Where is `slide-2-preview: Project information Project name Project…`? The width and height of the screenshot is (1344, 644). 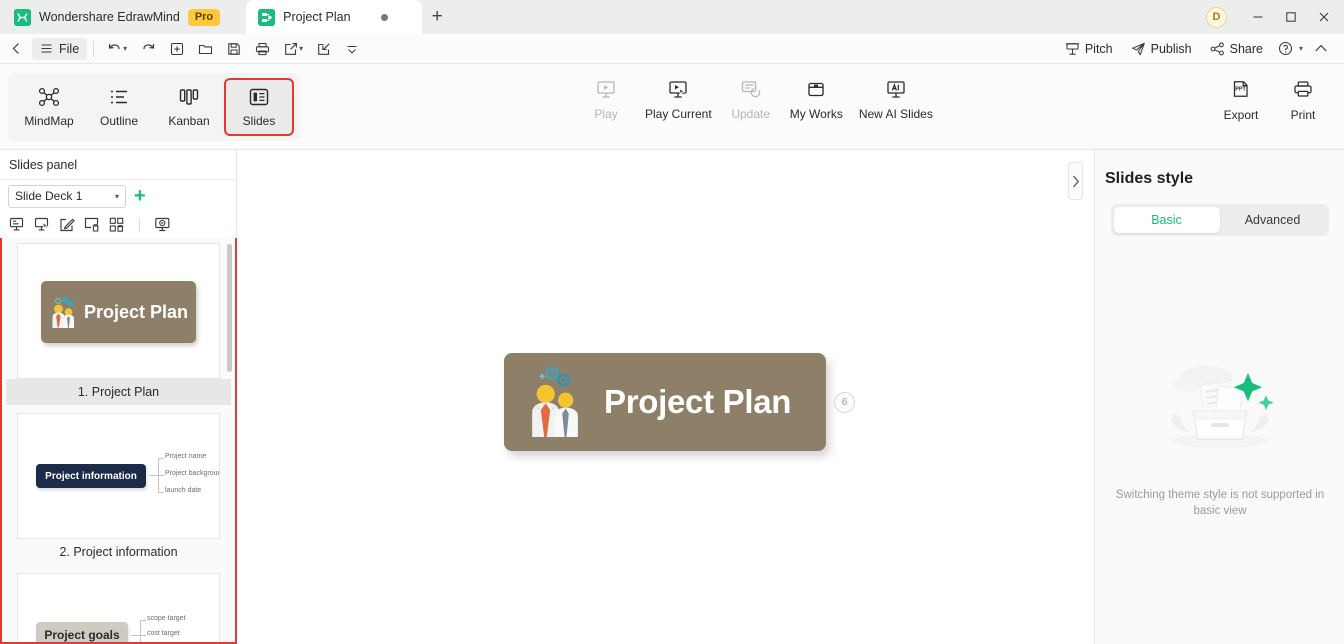 slide-2-preview: Project information Project name Project… is located at coordinates (118, 476).